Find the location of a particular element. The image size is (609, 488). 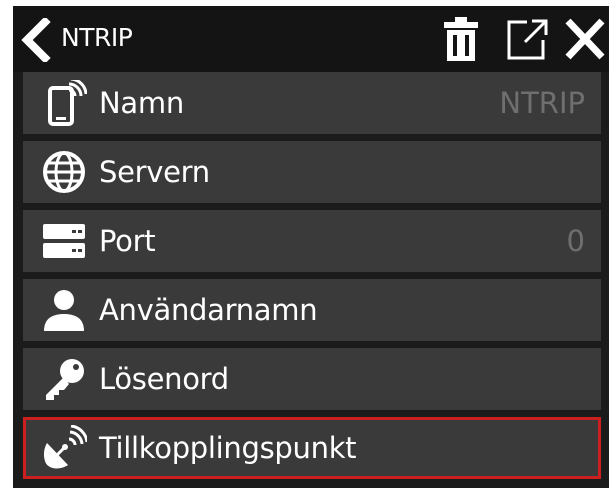

field-row-password: Lösenord is located at coordinates (312, 379).